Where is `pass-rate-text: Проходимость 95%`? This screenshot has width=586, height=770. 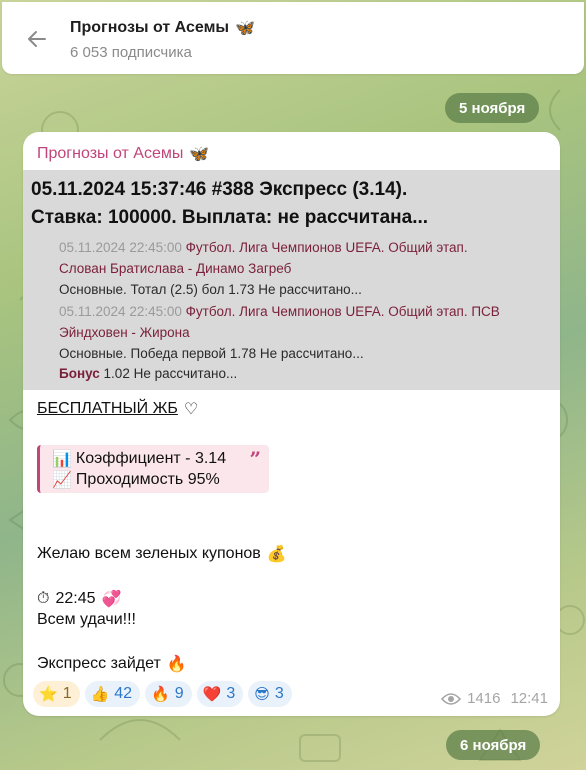 pass-rate-text: Проходимость 95% is located at coordinates (147, 479).